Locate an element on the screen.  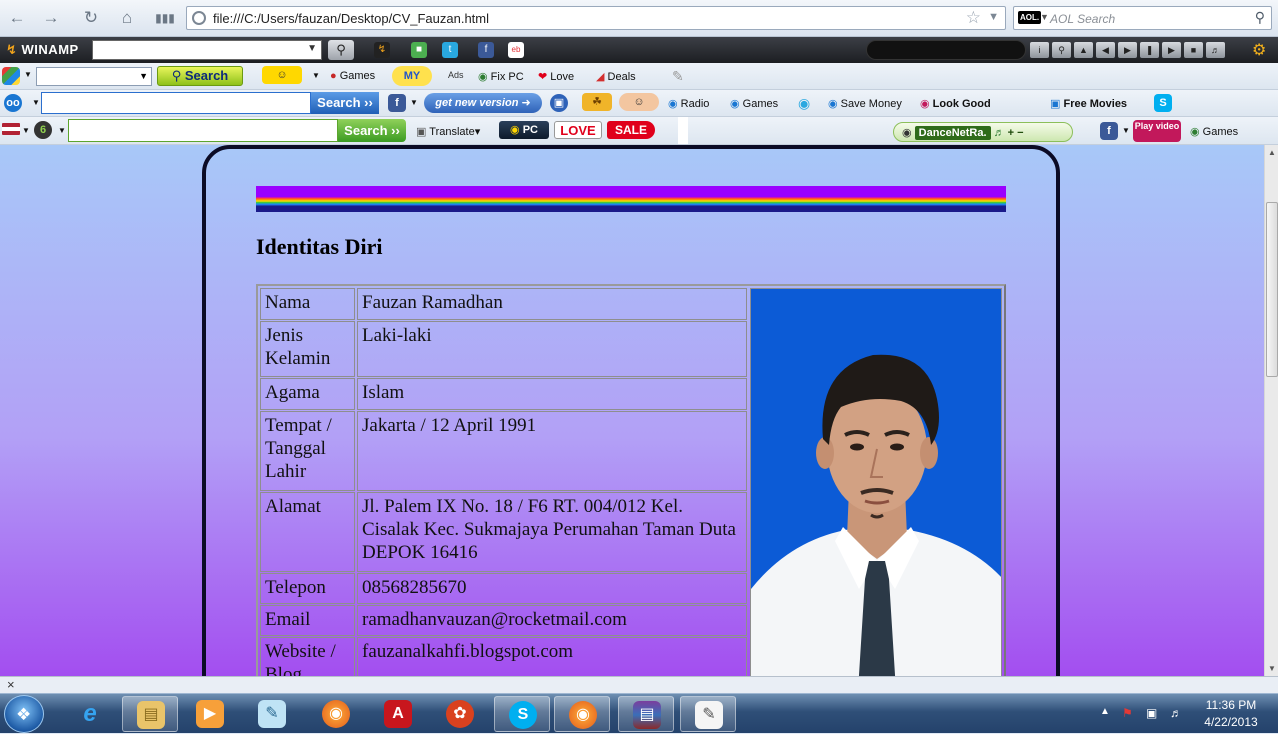
bookmarks-bars-icon: ▮▮▮ is located at coordinates (165, 18).